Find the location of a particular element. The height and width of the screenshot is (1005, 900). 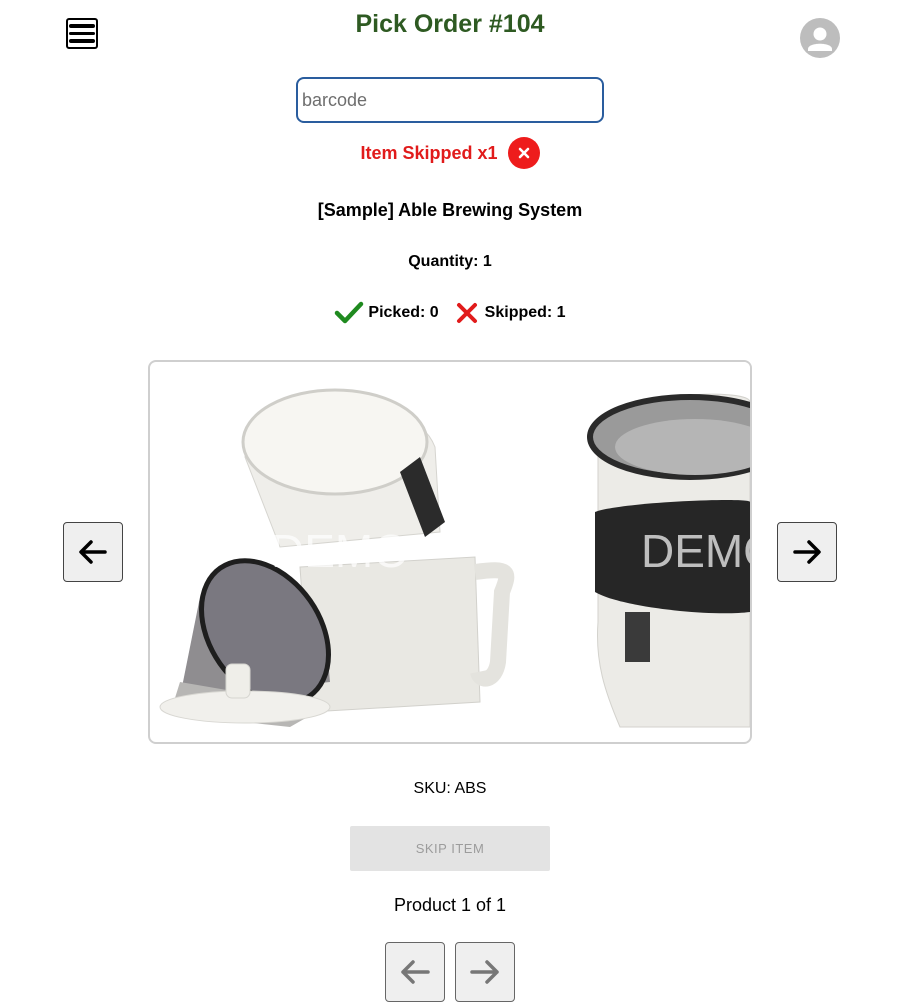

sku-label: SKU: ABS is located at coordinates (450, 788).